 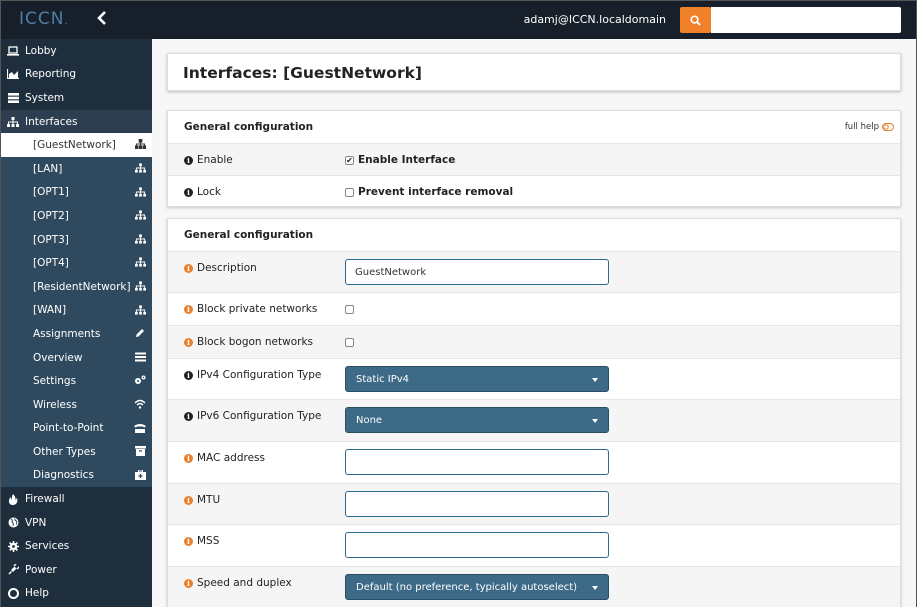 What do you see at coordinates (861, 127) in the screenshot?
I see `full-help-label: full help` at bounding box center [861, 127].